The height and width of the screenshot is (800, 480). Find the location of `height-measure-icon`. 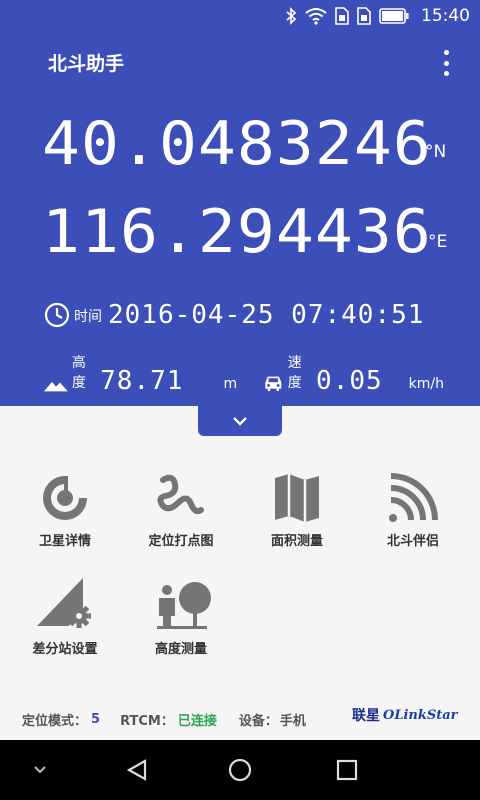

height-measure-icon is located at coordinates (184, 605).